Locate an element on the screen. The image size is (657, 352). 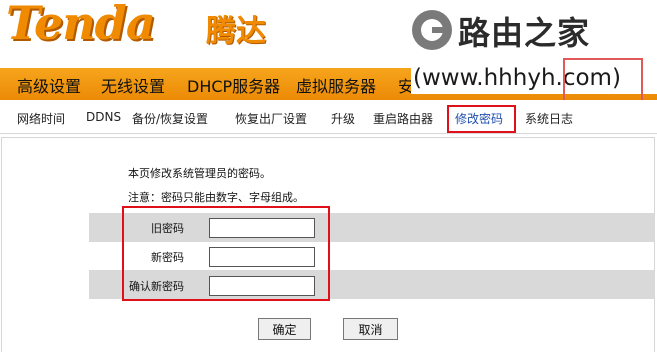
ok-button: 确定 is located at coordinates (284, 329).